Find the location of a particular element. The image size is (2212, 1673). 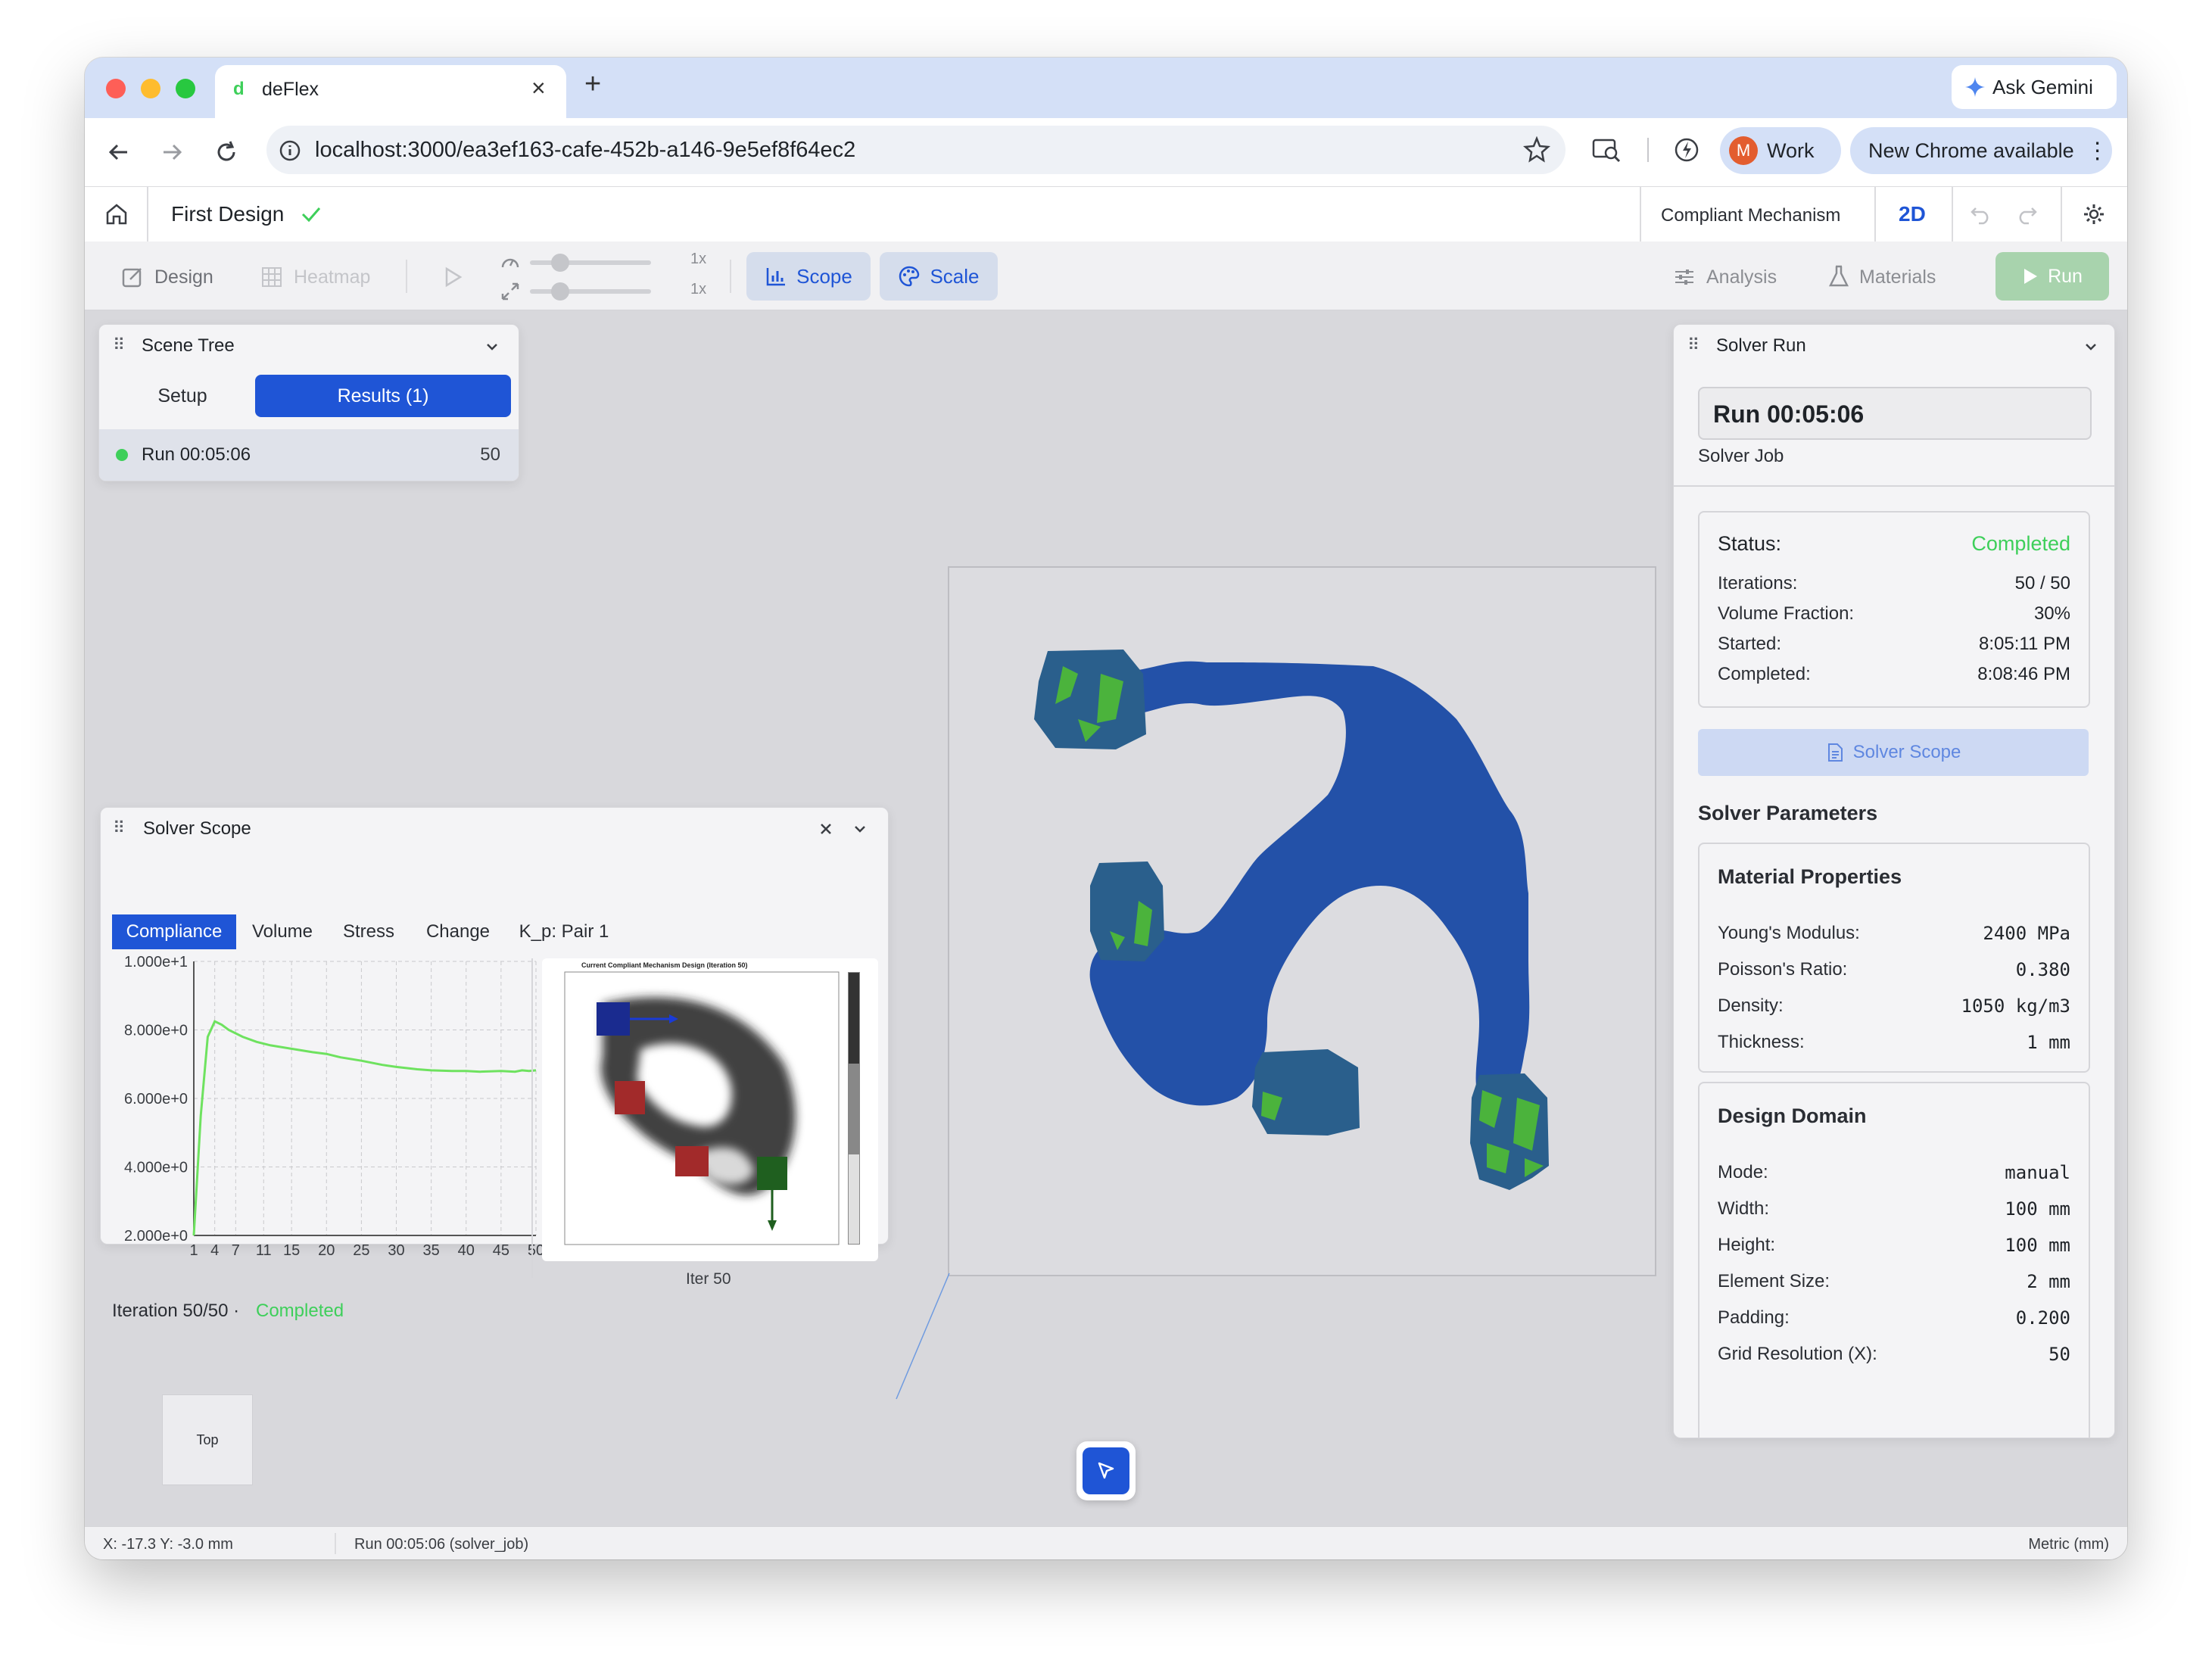

saved-check-icon is located at coordinates (311, 215).